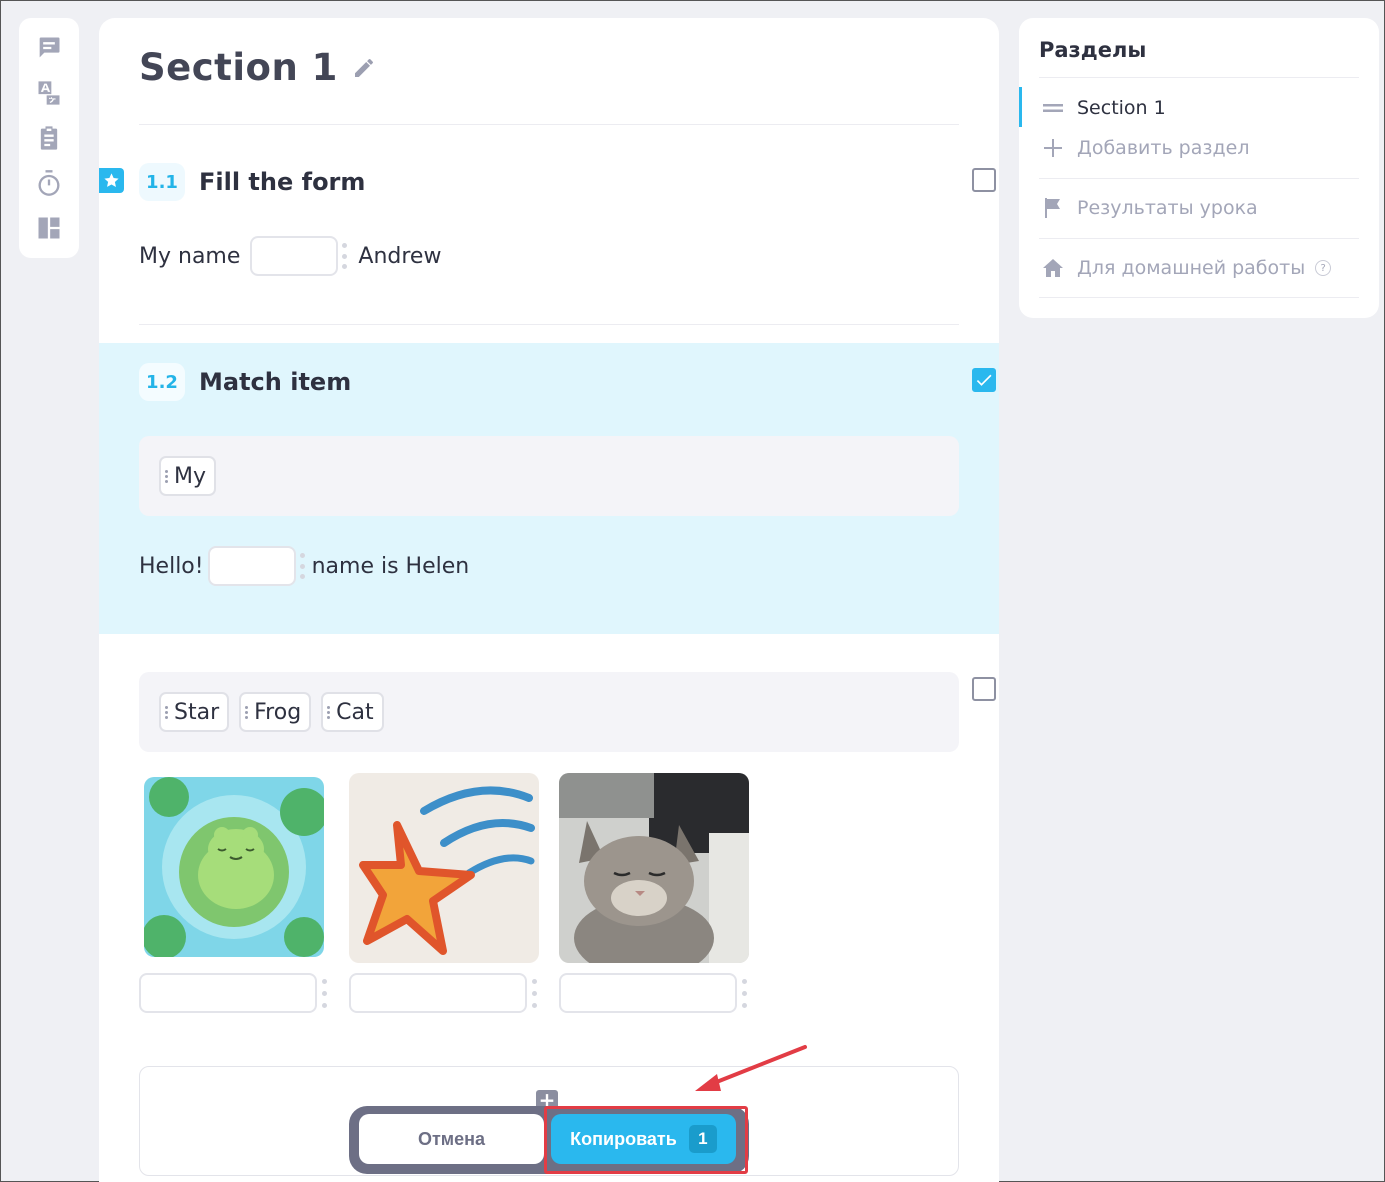 The width and height of the screenshot is (1385, 1182). What do you see at coordinates (400, 256) in the screenshot?
I see `text-after: Andrew` at bounding box center [400, 256].